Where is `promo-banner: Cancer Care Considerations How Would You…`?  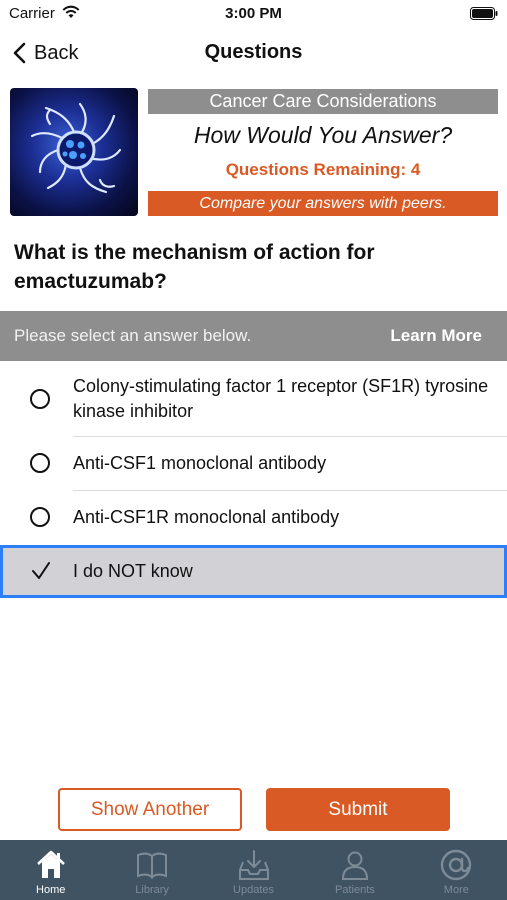
promo-banner: Cancer Care Considerations How Would You… is located at coordinates (254, 153).